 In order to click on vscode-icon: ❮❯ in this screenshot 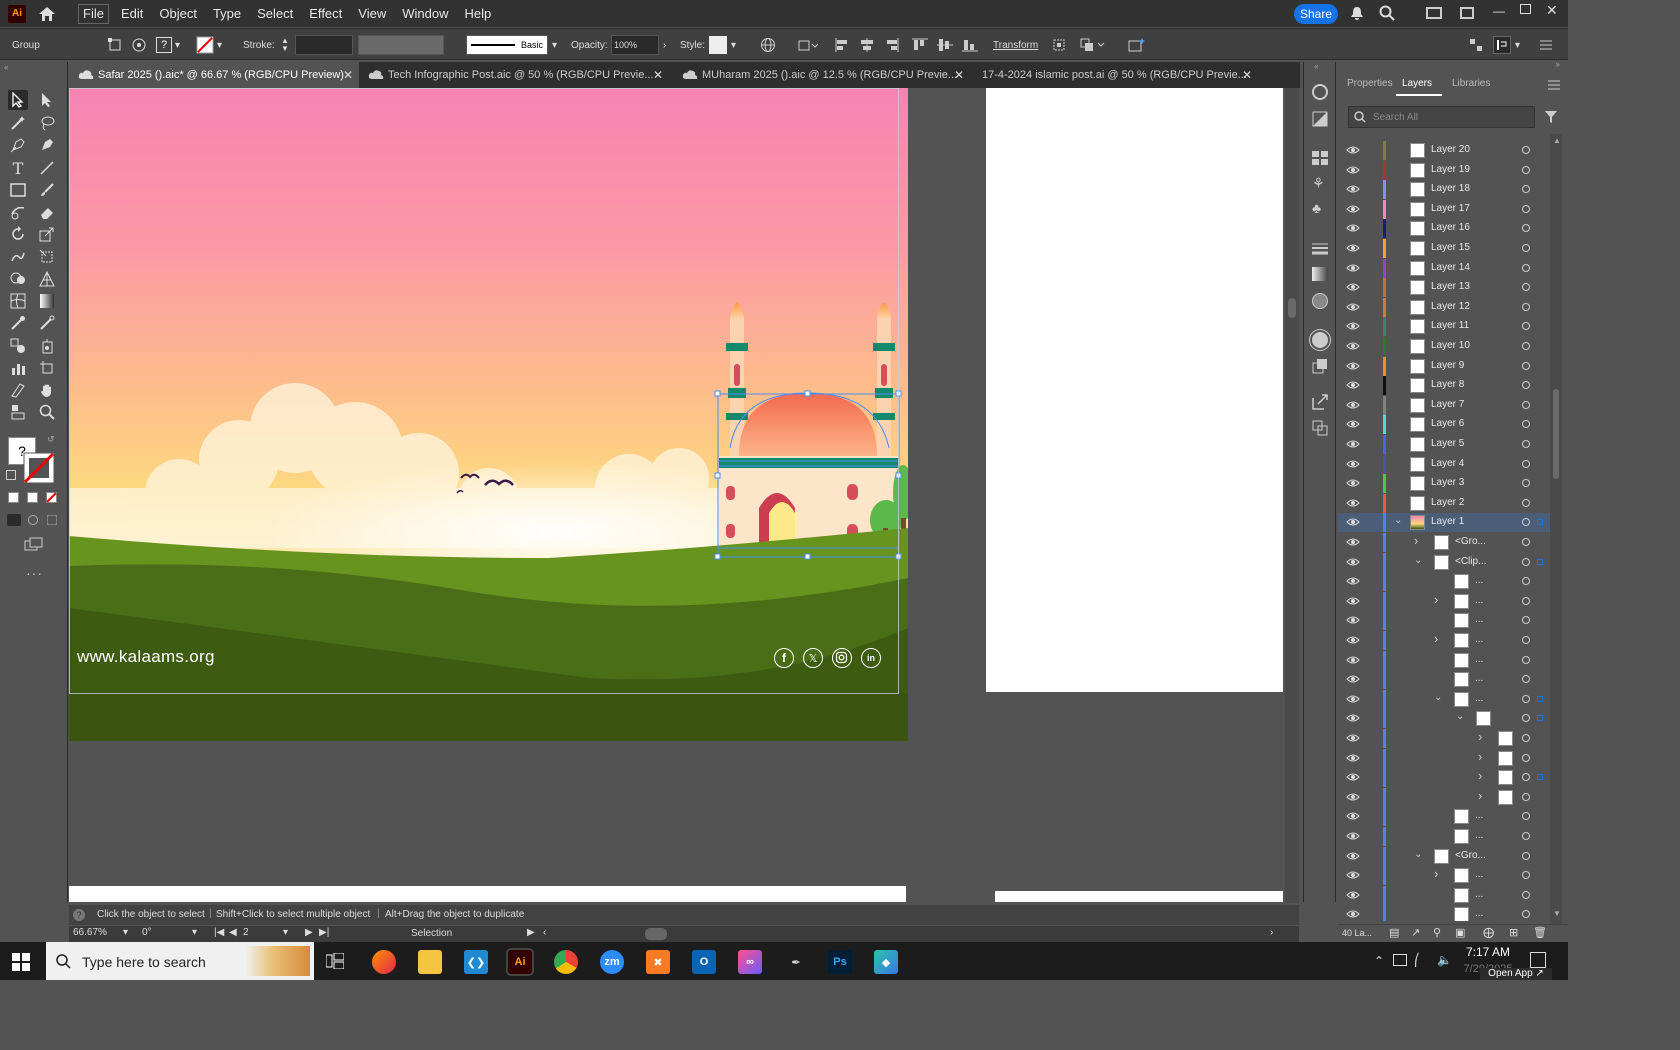, I will do `click(476, 962)`.